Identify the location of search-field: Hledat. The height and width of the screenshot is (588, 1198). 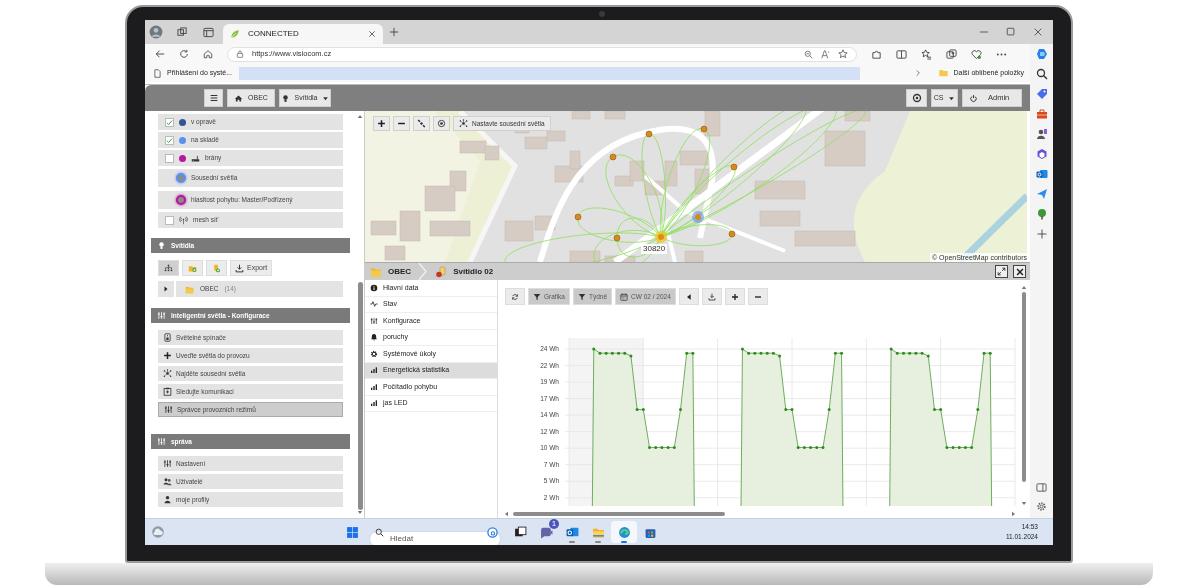
(435, 537).